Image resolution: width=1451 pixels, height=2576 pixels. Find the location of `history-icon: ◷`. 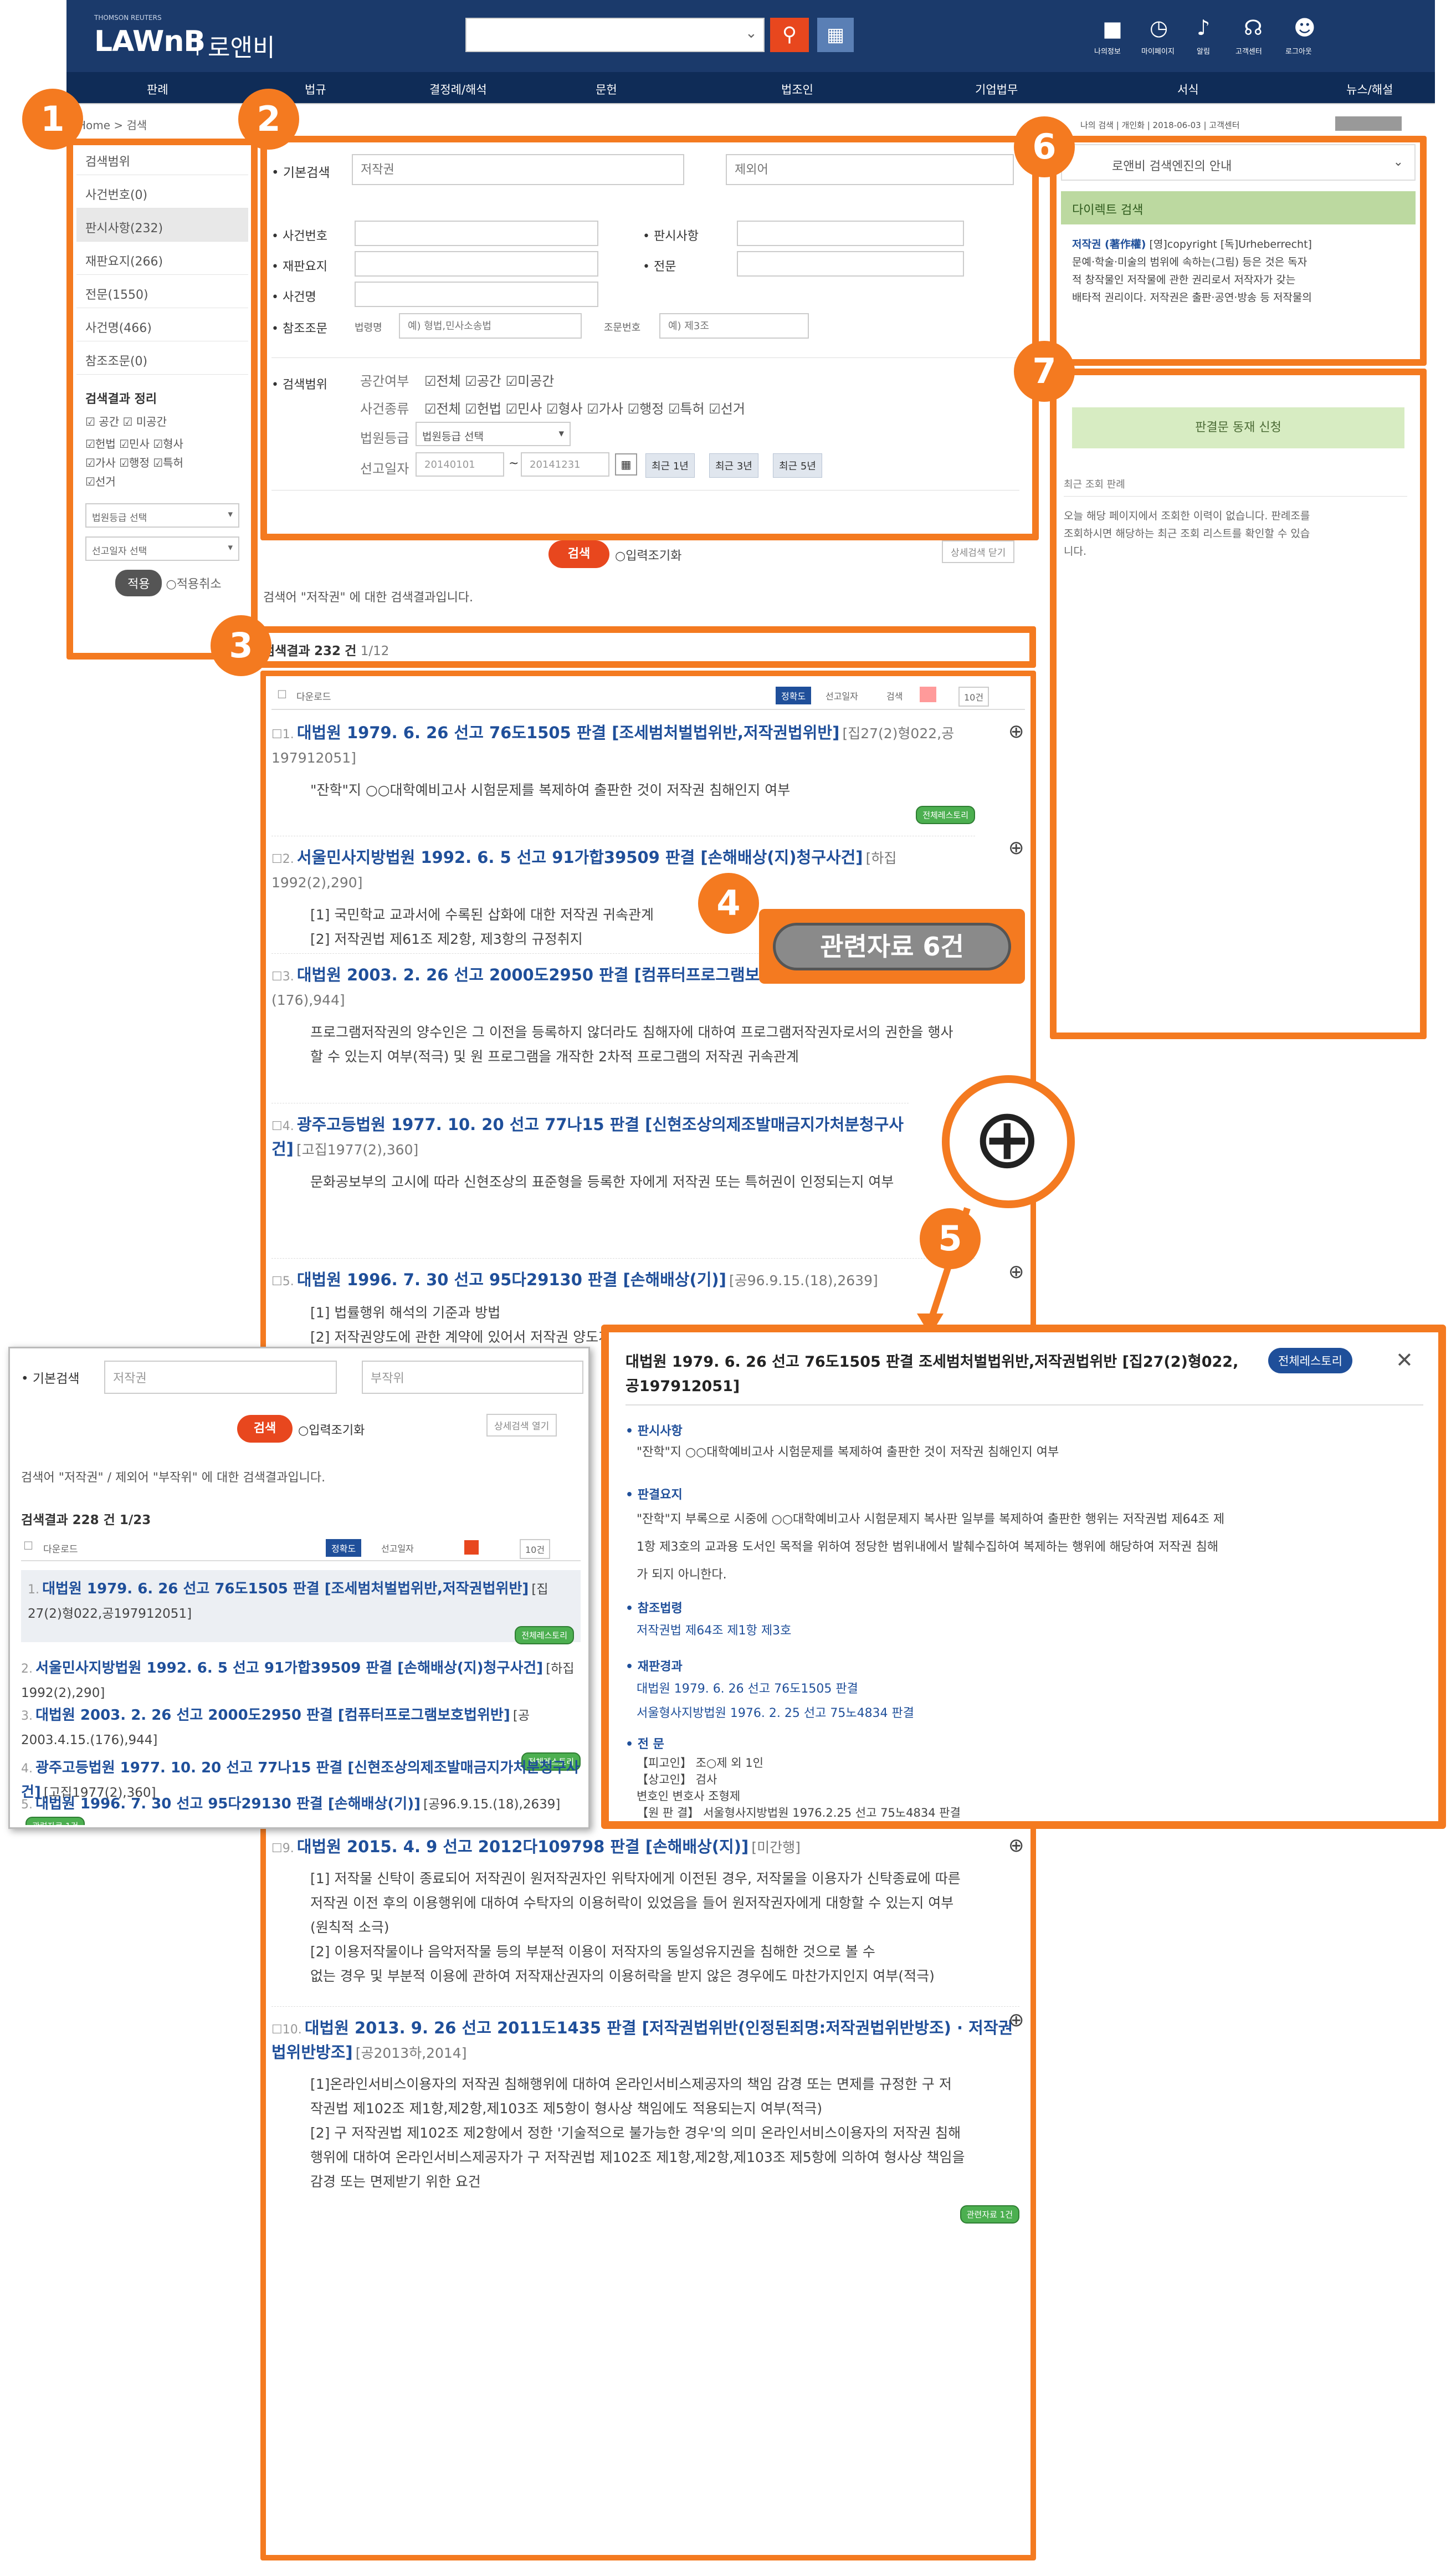

history-icon: ◷ is located at coordinates (1159, 28).